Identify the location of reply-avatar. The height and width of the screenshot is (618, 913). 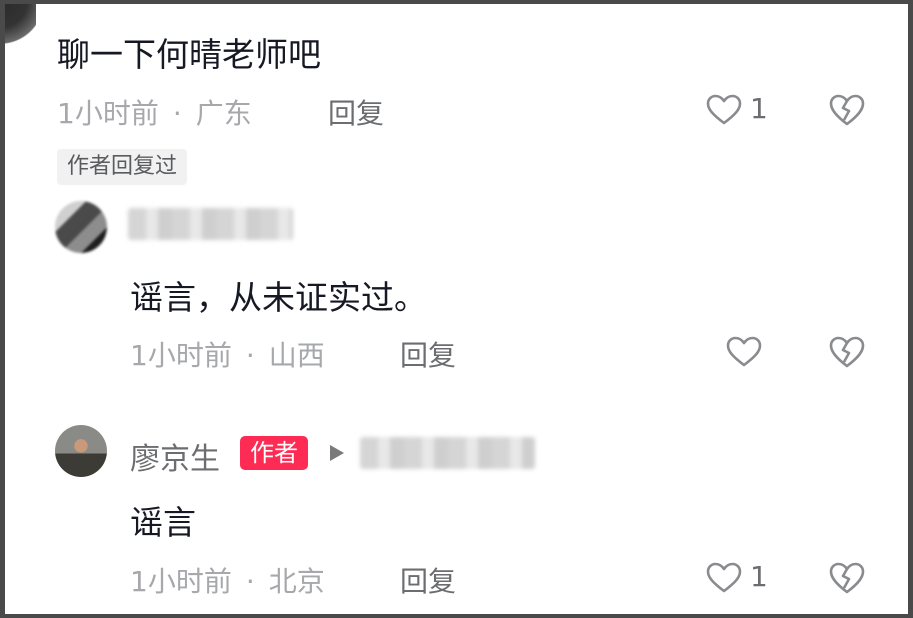
(81, 227).